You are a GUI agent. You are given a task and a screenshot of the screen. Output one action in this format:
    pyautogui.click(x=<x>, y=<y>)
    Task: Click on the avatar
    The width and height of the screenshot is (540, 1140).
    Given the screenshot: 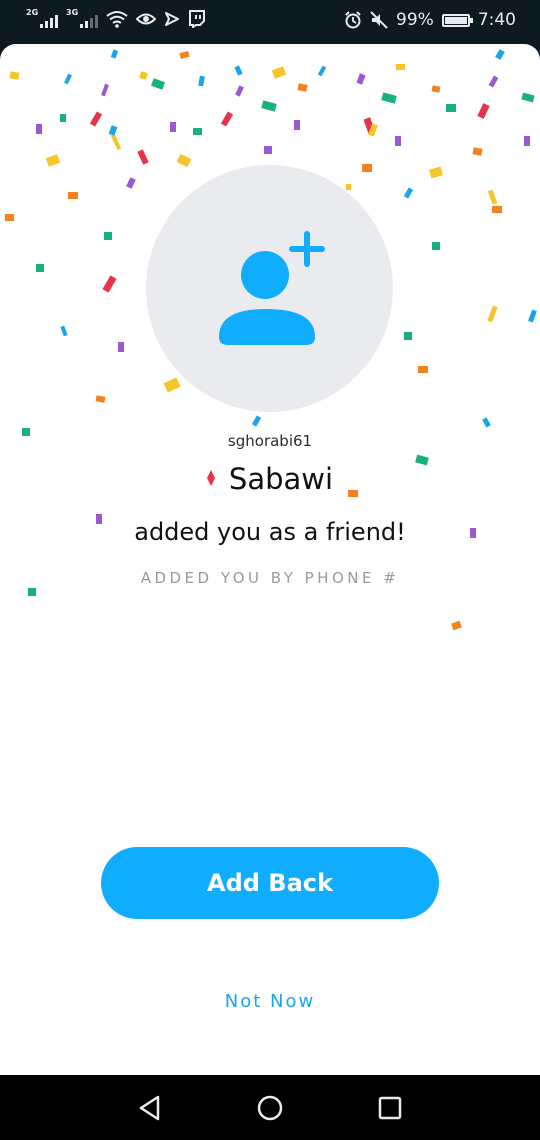 What is the action you would take?
    pyautogui.click(x=269, y=288)
    